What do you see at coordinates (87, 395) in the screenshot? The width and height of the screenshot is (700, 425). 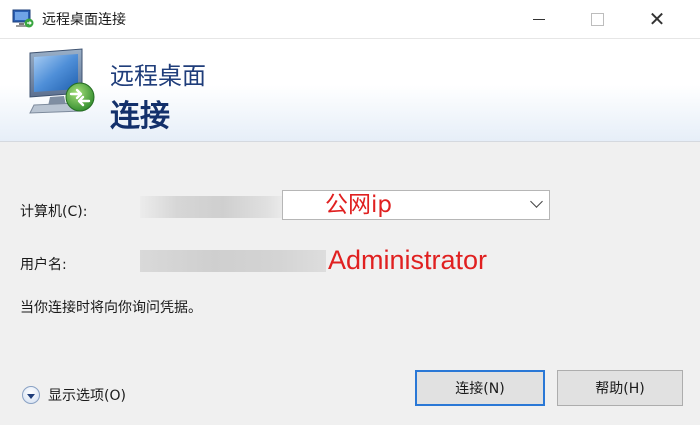 I see `show-options-label: 显示选项(O)` at bounding box center [87, 395].